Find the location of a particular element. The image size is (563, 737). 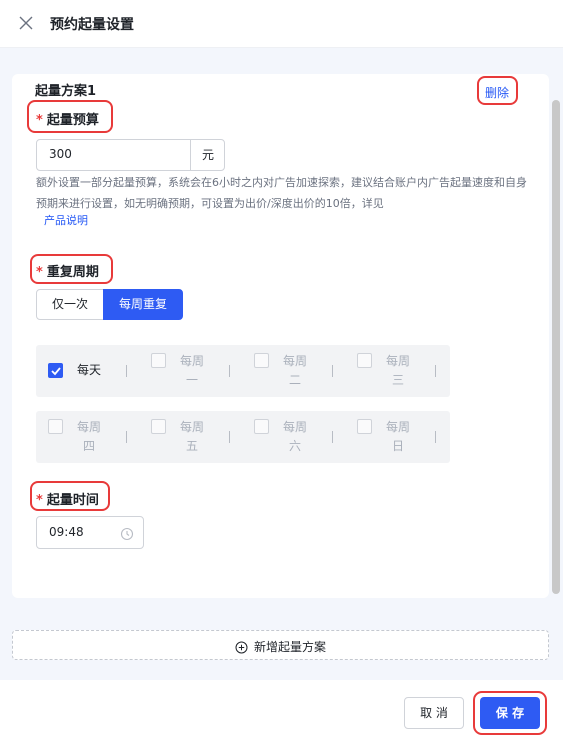

checkbox-checked-icon is located at coordinates (55, 370).